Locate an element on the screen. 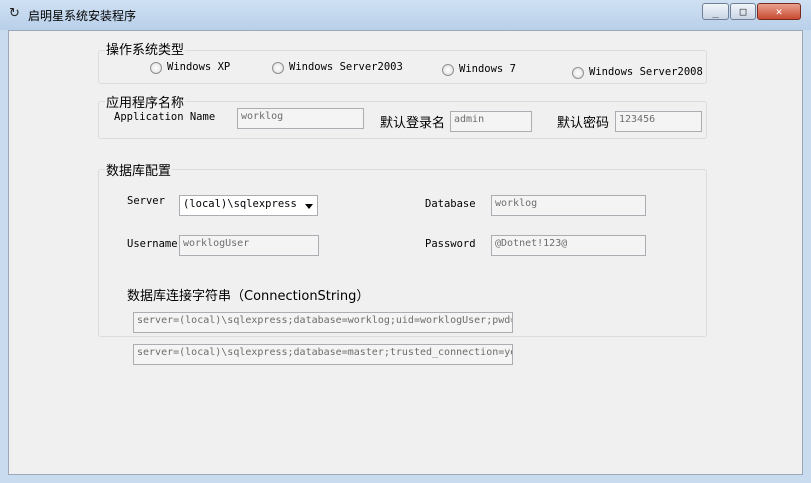  chevron-down-icon is located at coordinates (309, 206).